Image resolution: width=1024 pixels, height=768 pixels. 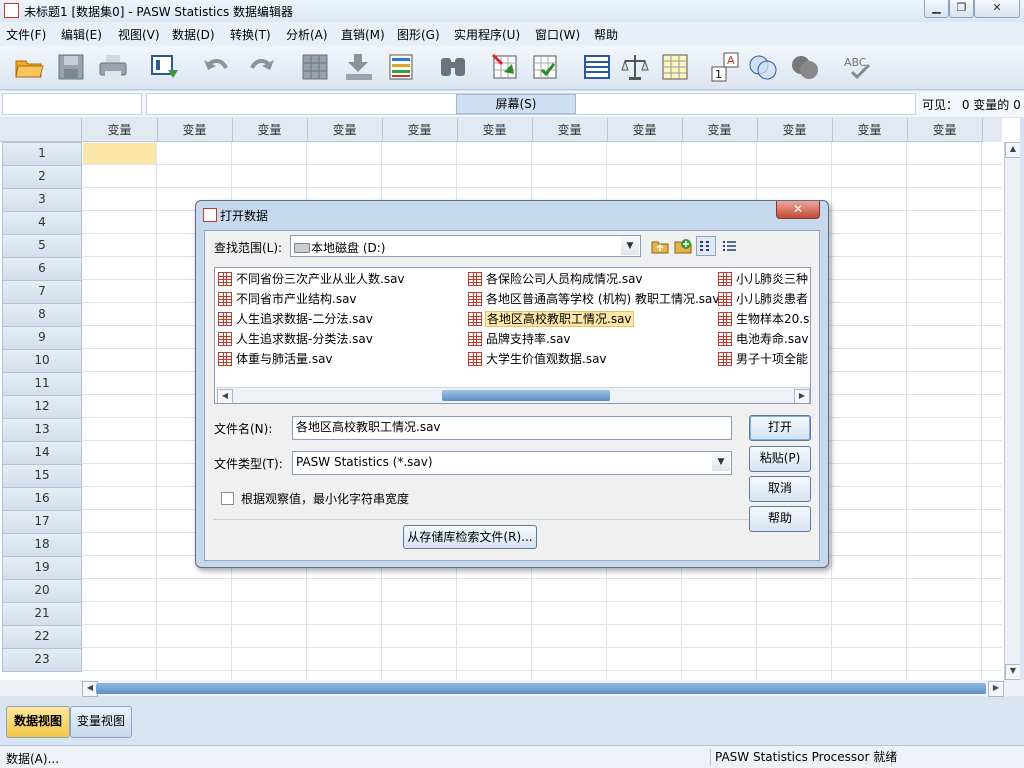 What do you see at coordinates (961, 9) in the screenshot?
I see `maximize-button: ❐` at bounding box center [961, 9].